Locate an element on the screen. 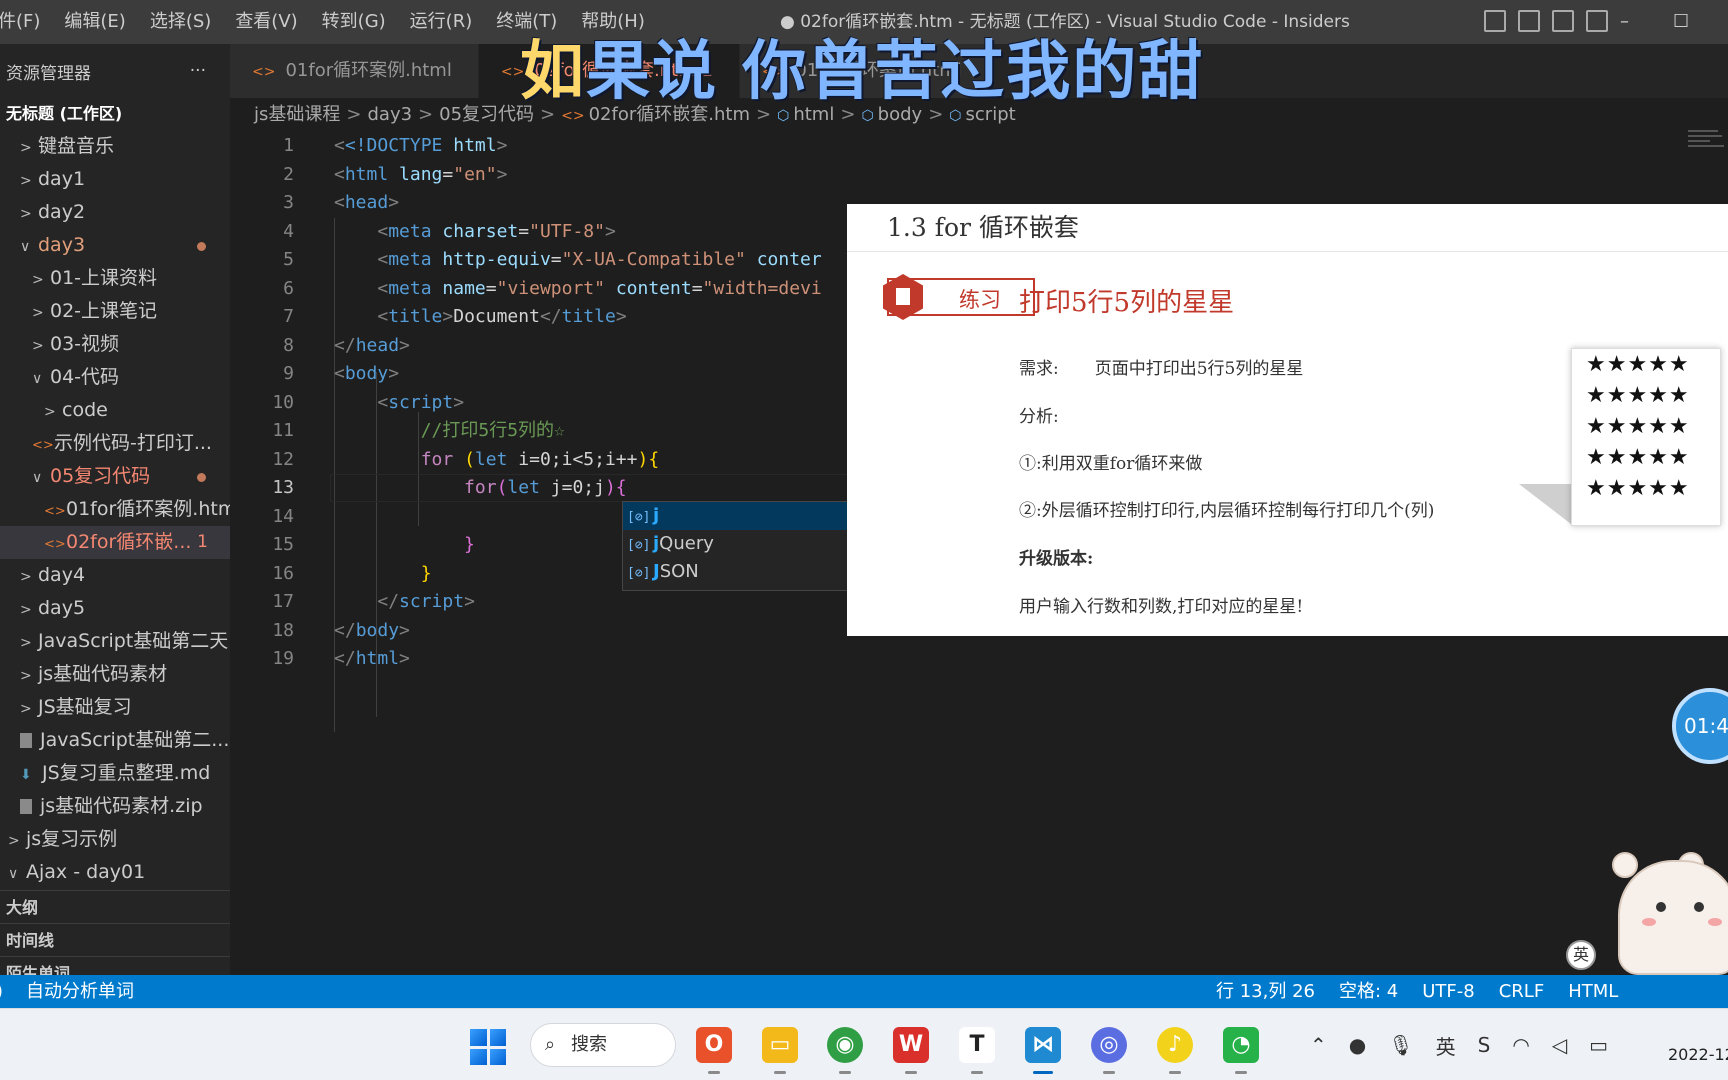 The image size is (1728, 1080). tree-item: > day1 is located at coordinates (115, 179).